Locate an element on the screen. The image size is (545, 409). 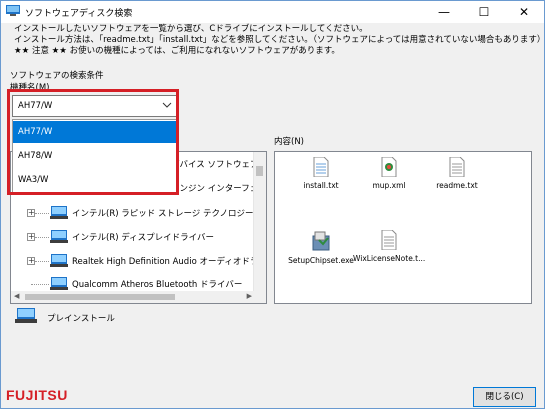
file-item: install.txt is located at coordinates (321, 173).